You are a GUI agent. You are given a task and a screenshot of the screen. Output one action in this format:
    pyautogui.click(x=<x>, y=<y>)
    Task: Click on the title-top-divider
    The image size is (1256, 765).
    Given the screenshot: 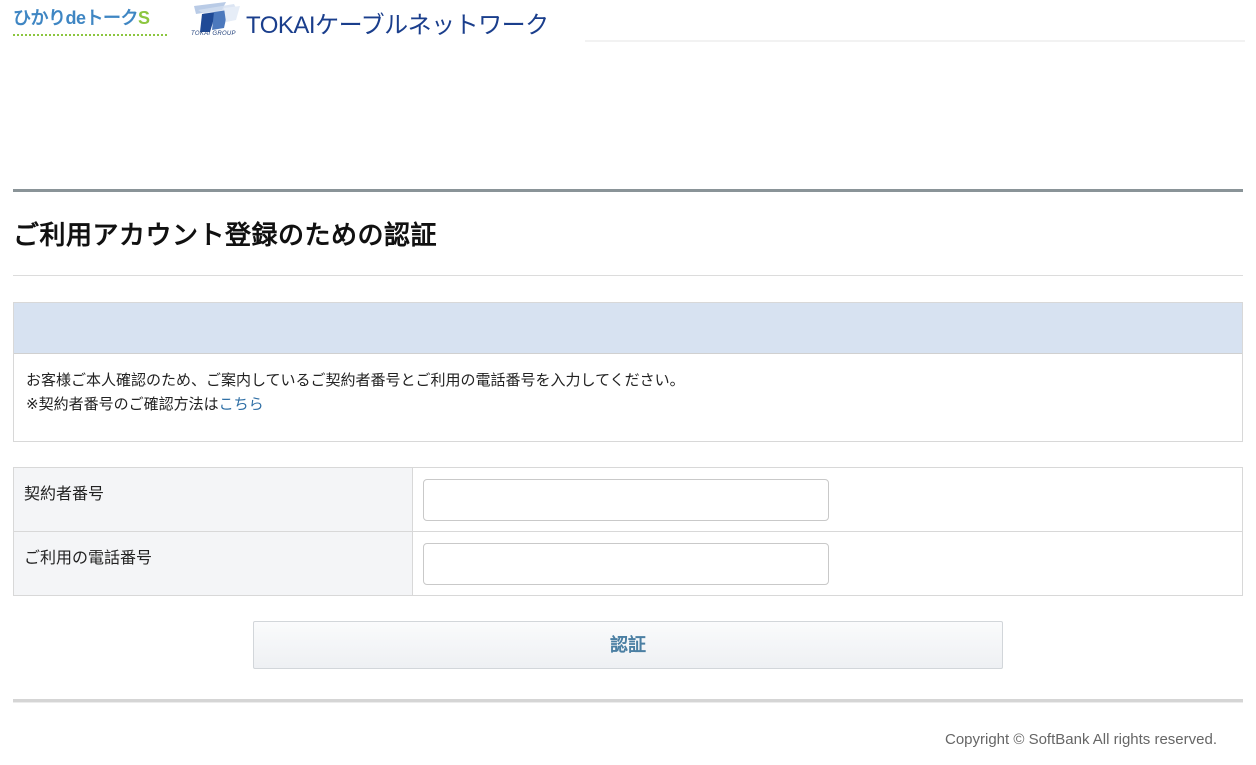 What is the action you would take?
    pyautogui.click(x=628, y=190)
    